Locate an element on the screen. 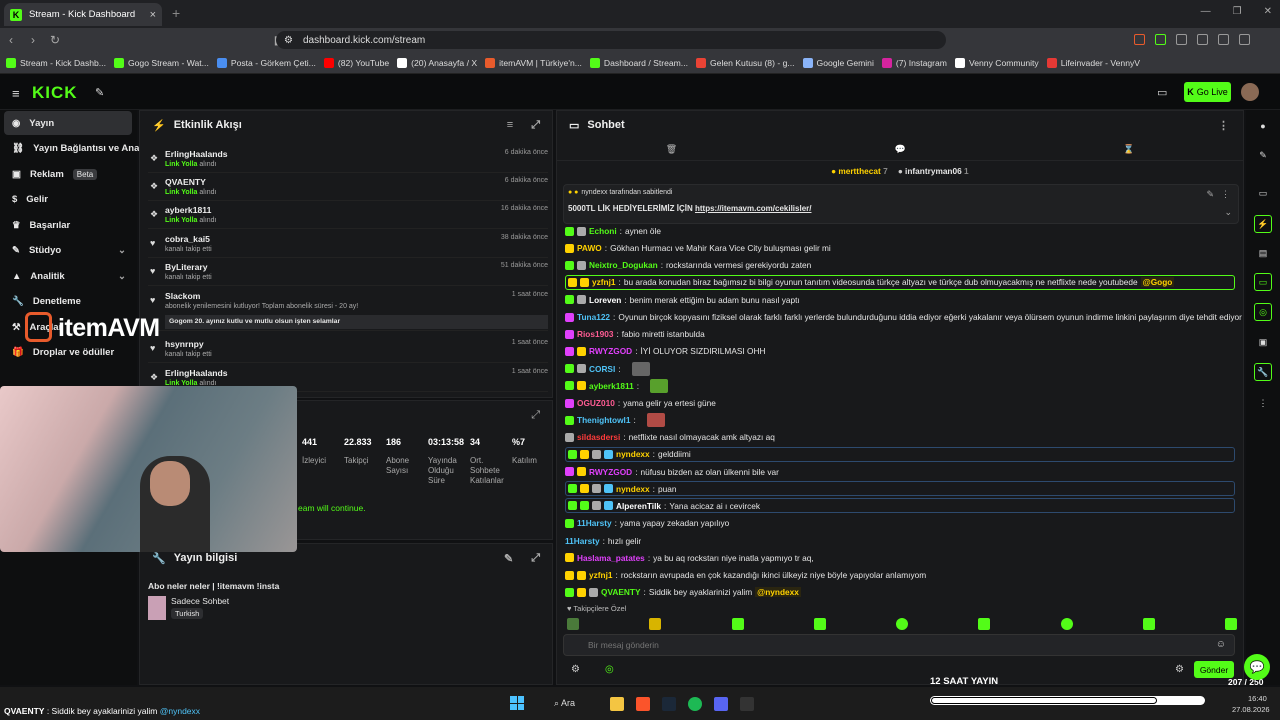  trash-icon: 🗑 is located at coordinates (671, 149).